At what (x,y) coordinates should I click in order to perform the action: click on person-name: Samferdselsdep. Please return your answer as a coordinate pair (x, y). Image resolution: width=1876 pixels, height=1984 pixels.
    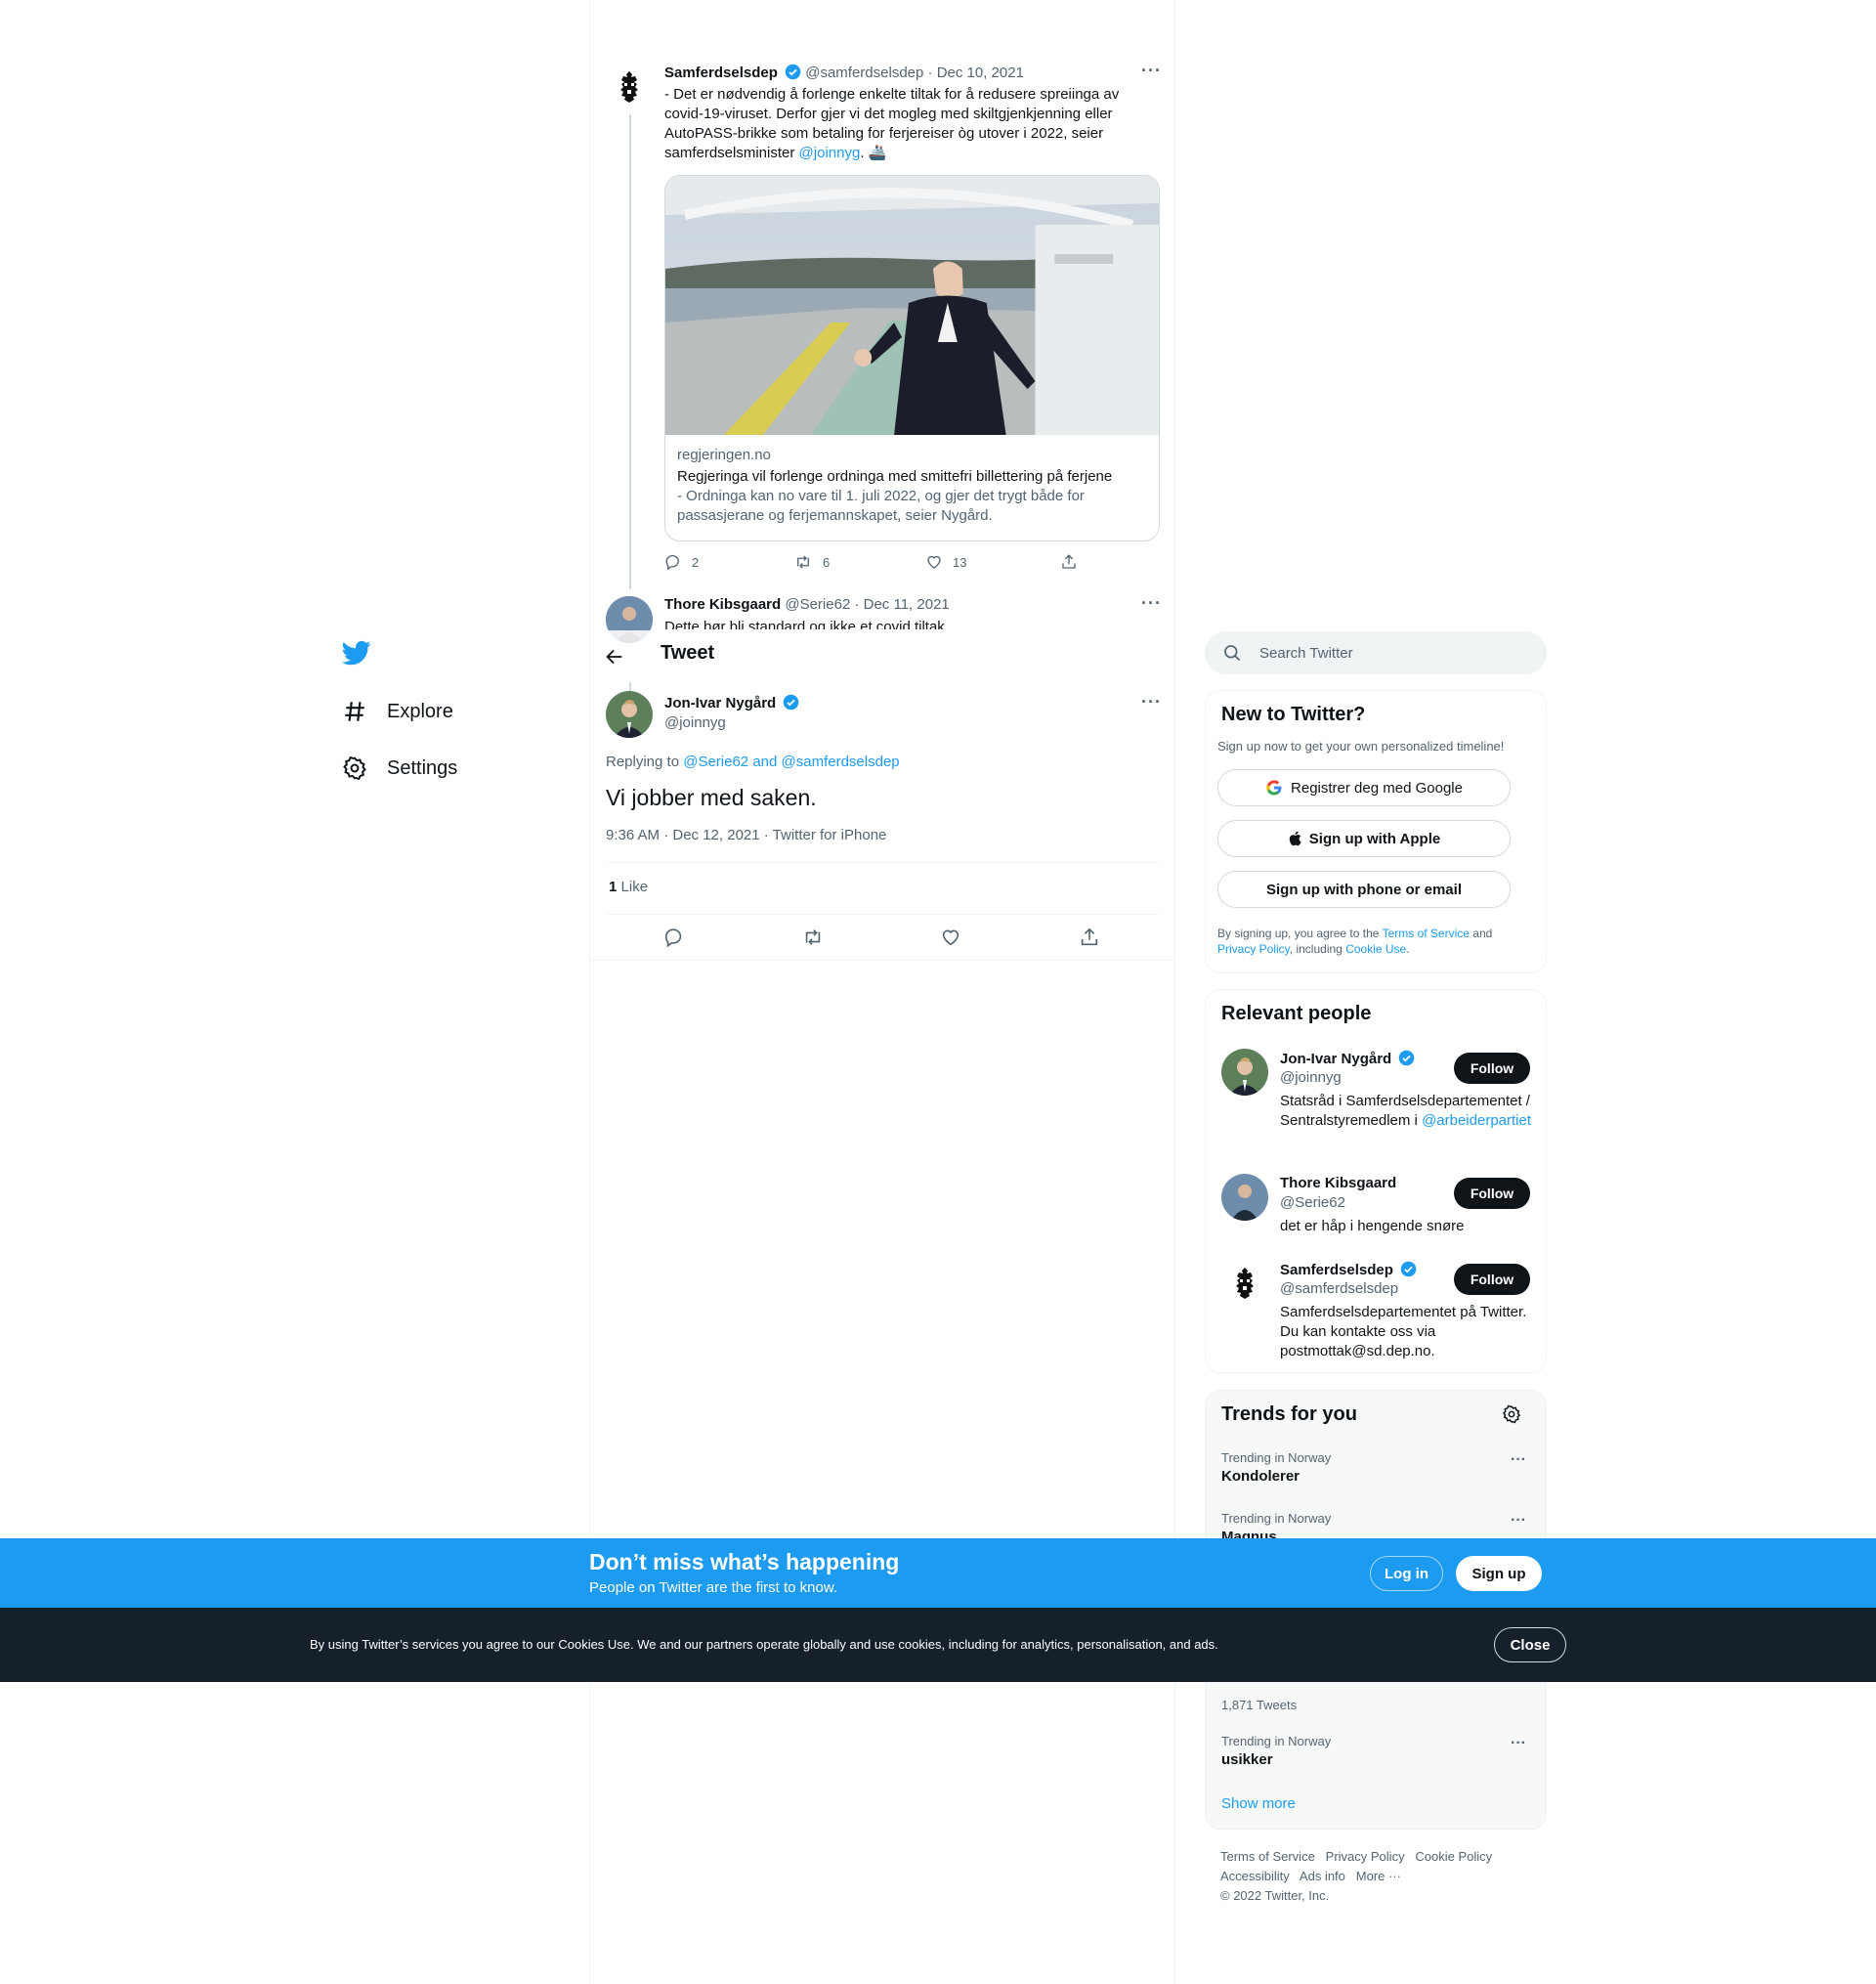
    Looking at the image, I should click on (1348, 1270).